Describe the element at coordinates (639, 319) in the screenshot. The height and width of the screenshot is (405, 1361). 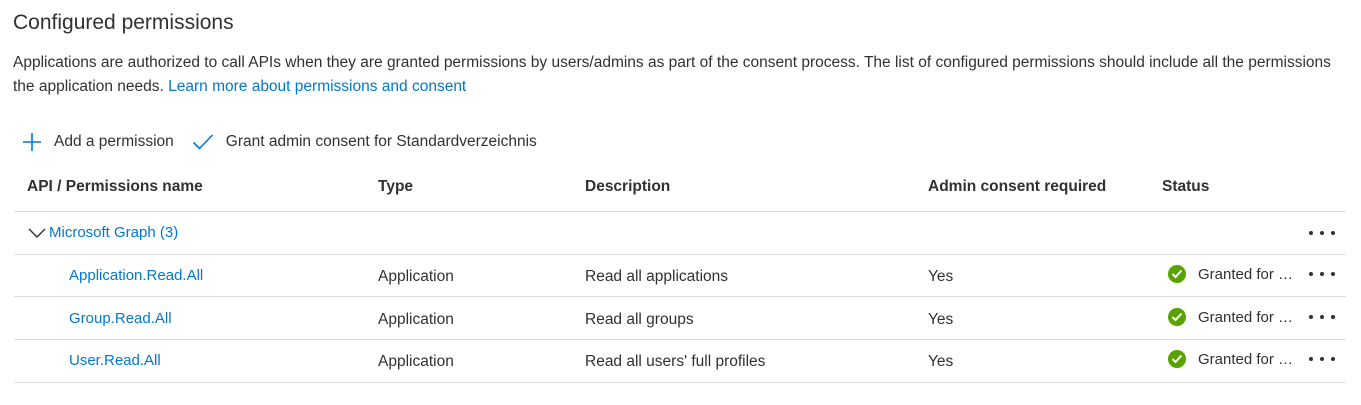
I see `permission-description: Read all groups` at that location.